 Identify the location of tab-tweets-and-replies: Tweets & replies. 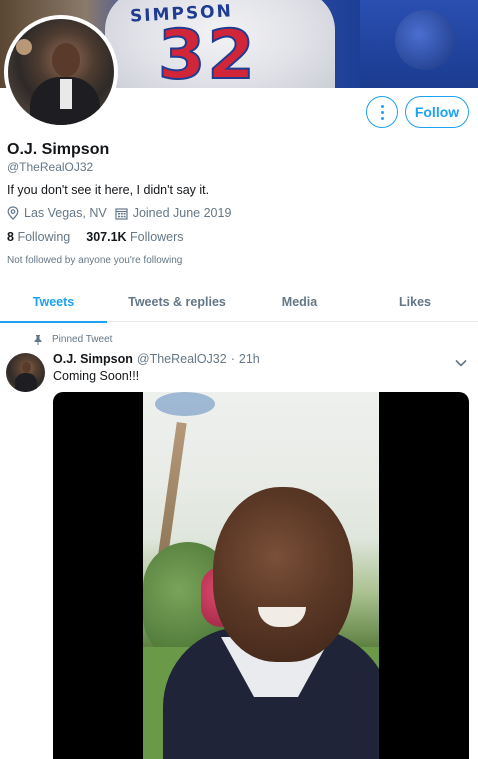
(177, 302).